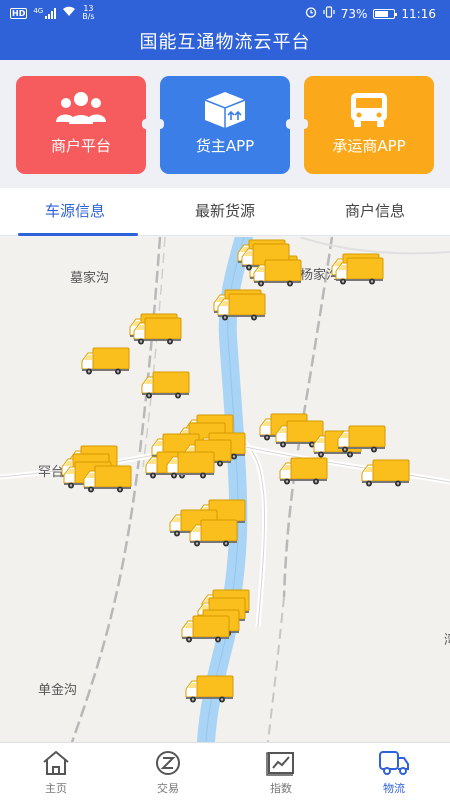 The height and width of the screenshot is (800, 450). I want to click on nav-trade: 交易, so click(168, 771).